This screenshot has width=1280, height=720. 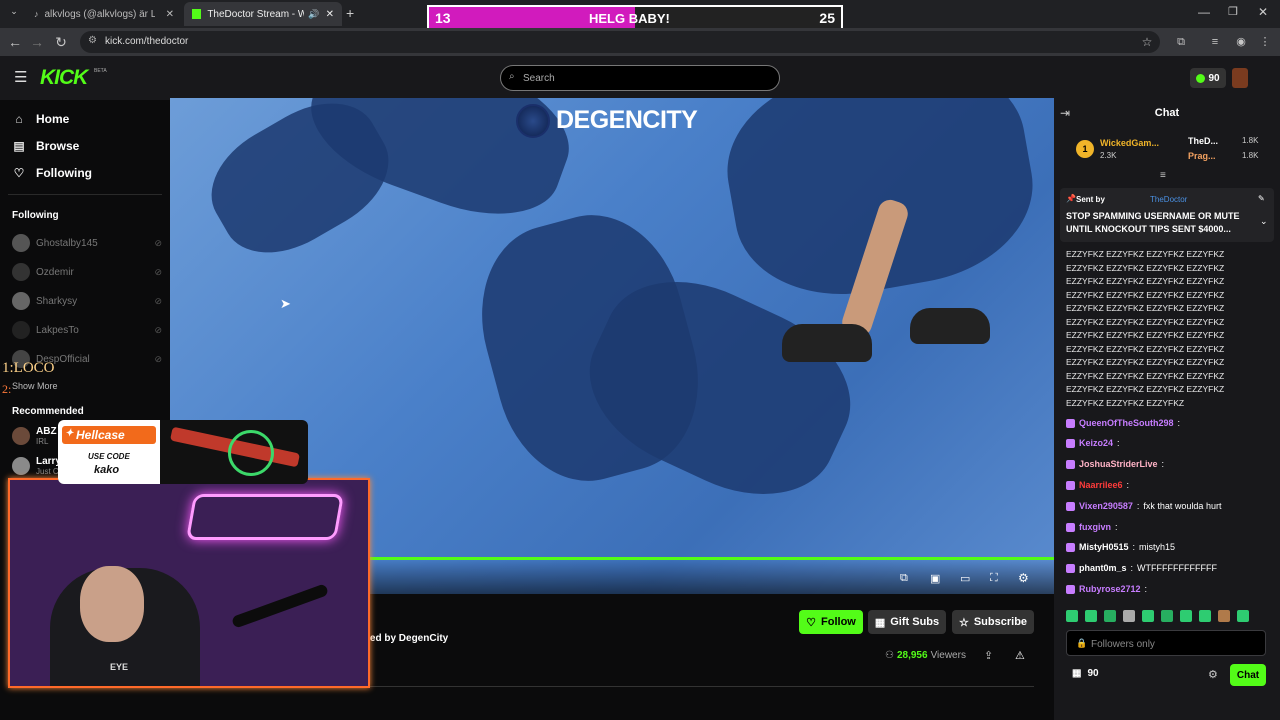 I want to click on tab-alkvlogs: ♪ alkvlogs (@alkvlogs) är LIVE - T ✕, so click(x=104, y=14).